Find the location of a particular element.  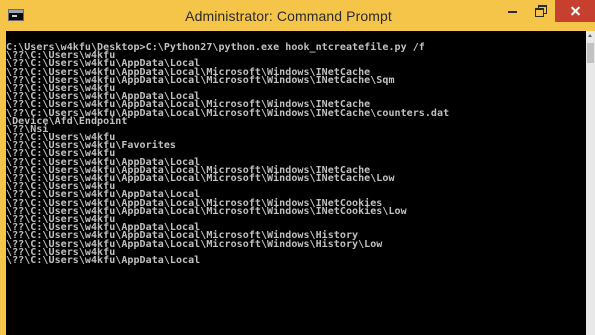

scroll-thumb is located at coordinates (590, 53).